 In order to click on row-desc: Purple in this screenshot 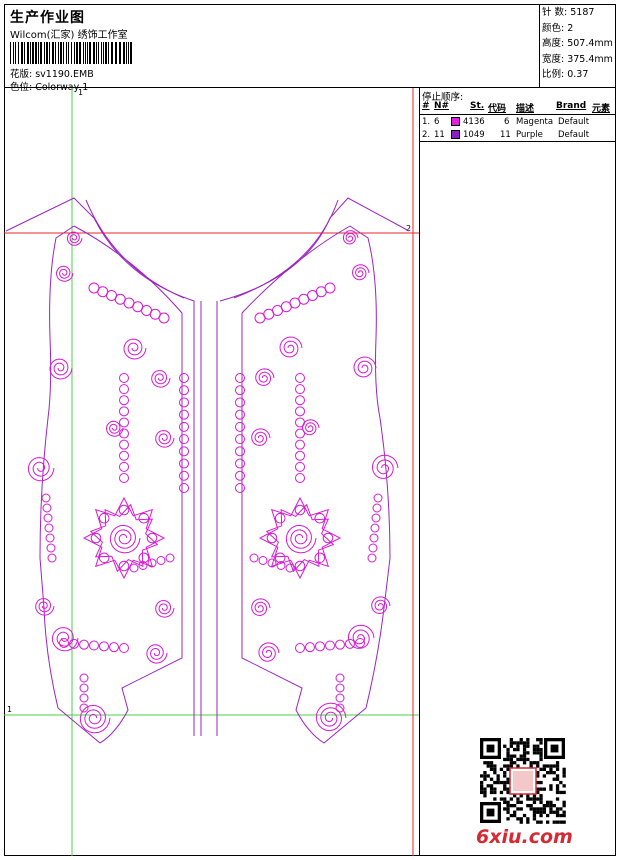, I will do `click(529, 135)`.